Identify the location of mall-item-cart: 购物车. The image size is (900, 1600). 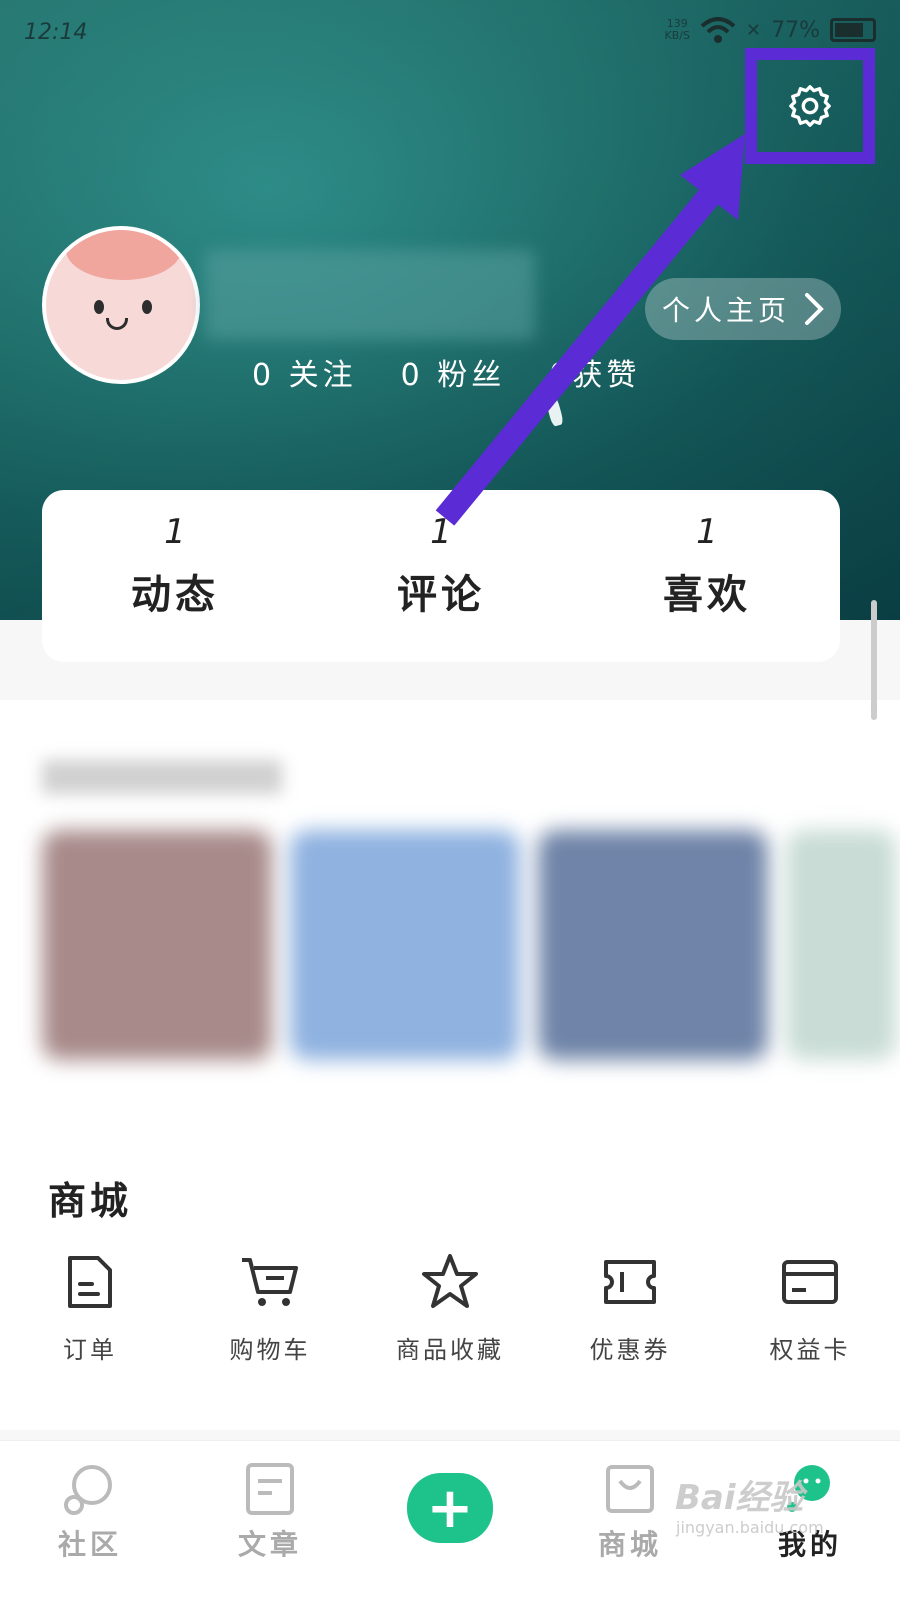
(270, 1307).